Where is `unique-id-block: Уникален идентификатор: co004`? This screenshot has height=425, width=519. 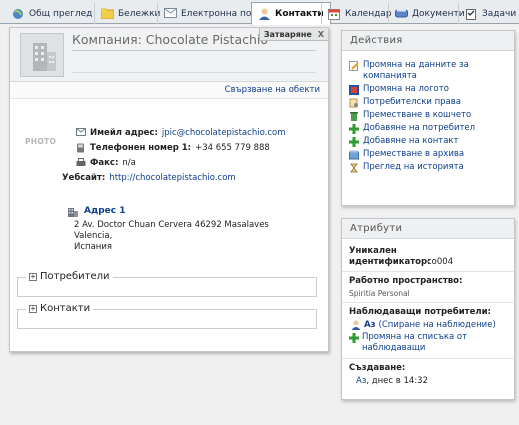
unique-id-block: Уникален идентификатор: co004 is located at coordinates (428, 255).